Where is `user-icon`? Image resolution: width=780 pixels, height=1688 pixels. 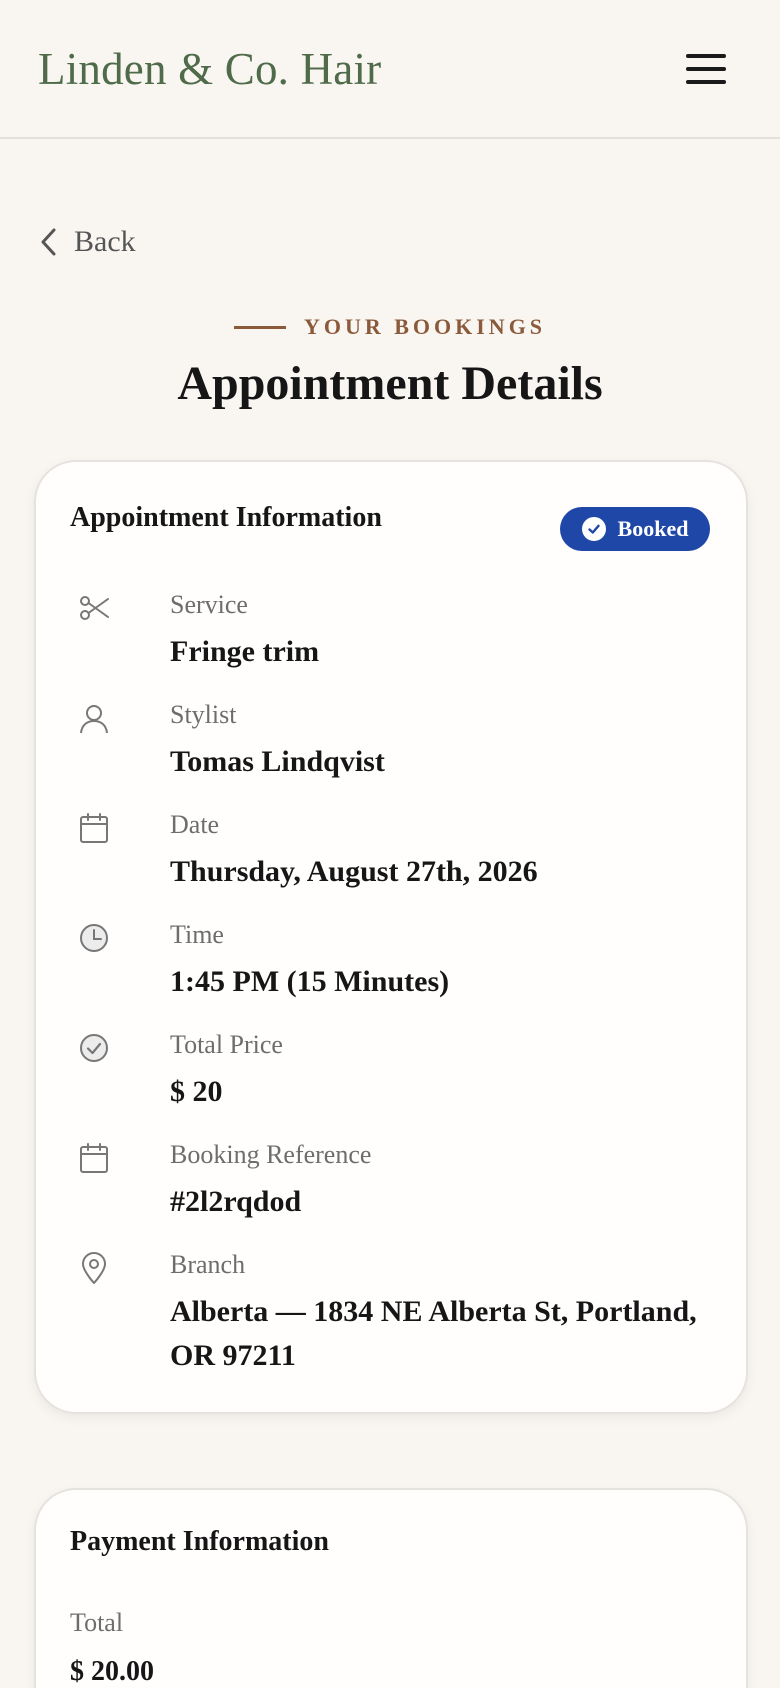
user-icon is located at coordinates (94, 719).